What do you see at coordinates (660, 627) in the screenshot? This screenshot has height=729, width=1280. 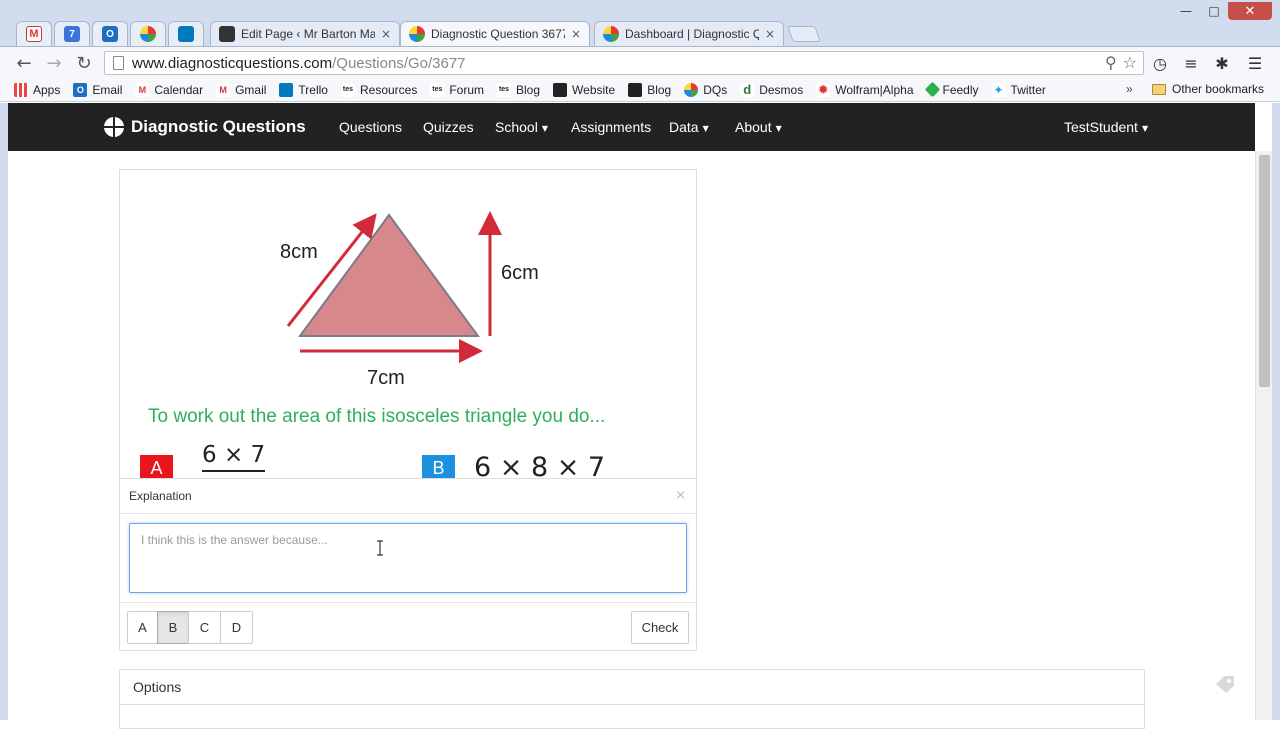 I see `check-button: Check` at bounding box center [660, 627].